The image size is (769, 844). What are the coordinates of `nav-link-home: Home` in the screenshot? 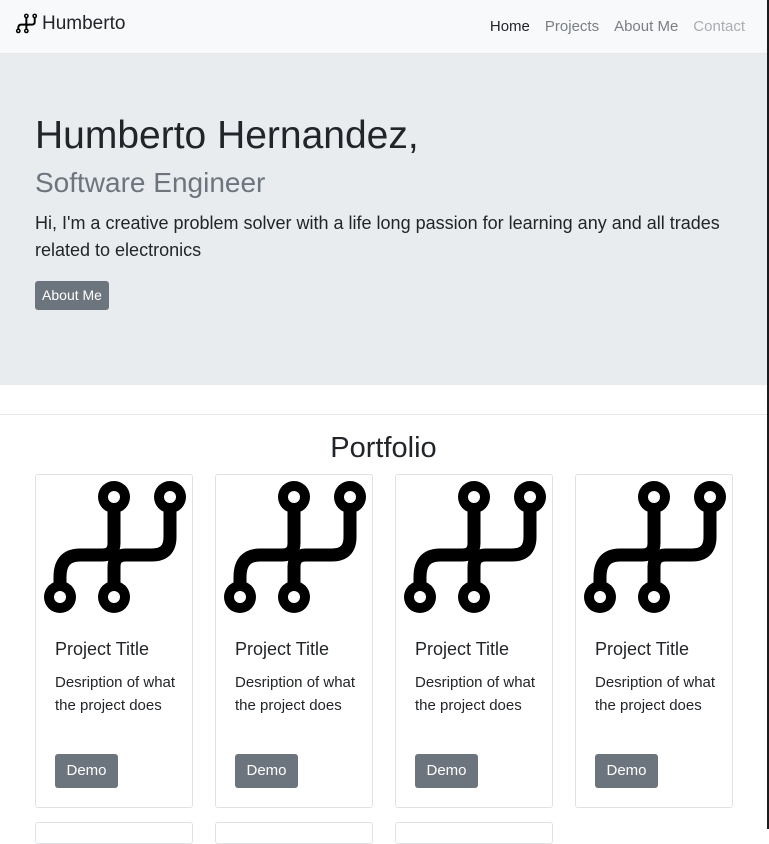 It's located at (510, 26).